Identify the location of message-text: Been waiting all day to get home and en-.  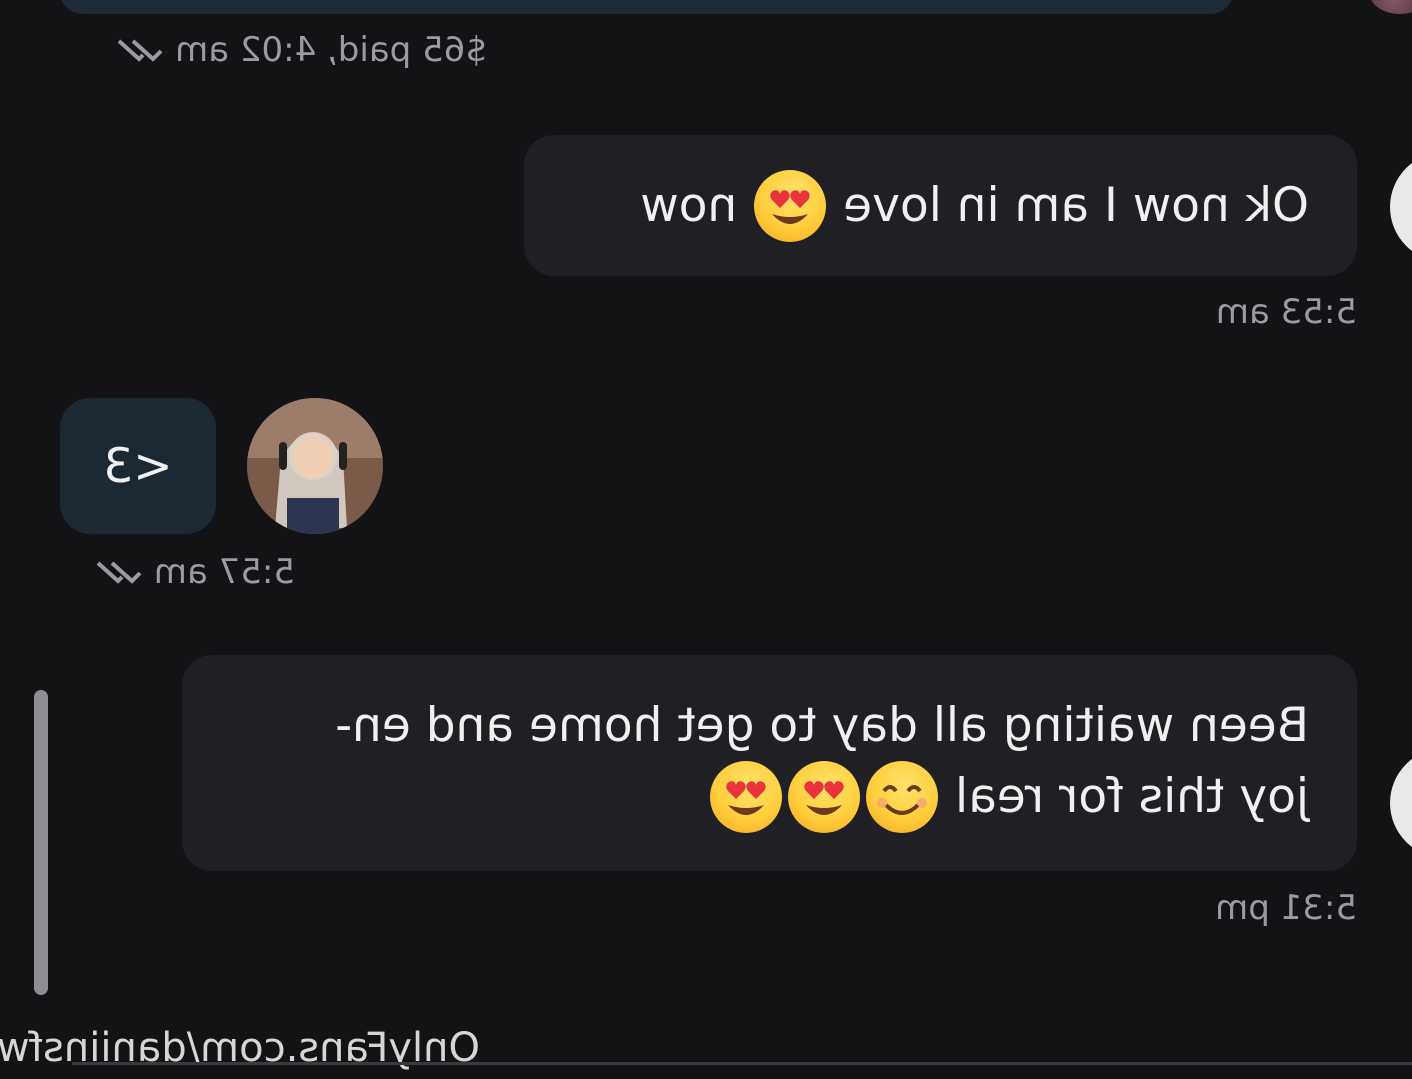
(769, 726).